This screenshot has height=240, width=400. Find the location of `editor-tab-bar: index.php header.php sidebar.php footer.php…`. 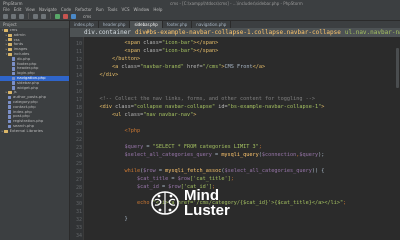

editor-tab-bar: index.php header.php sidebar.php footer.php… is located at coordinates (235, 24).